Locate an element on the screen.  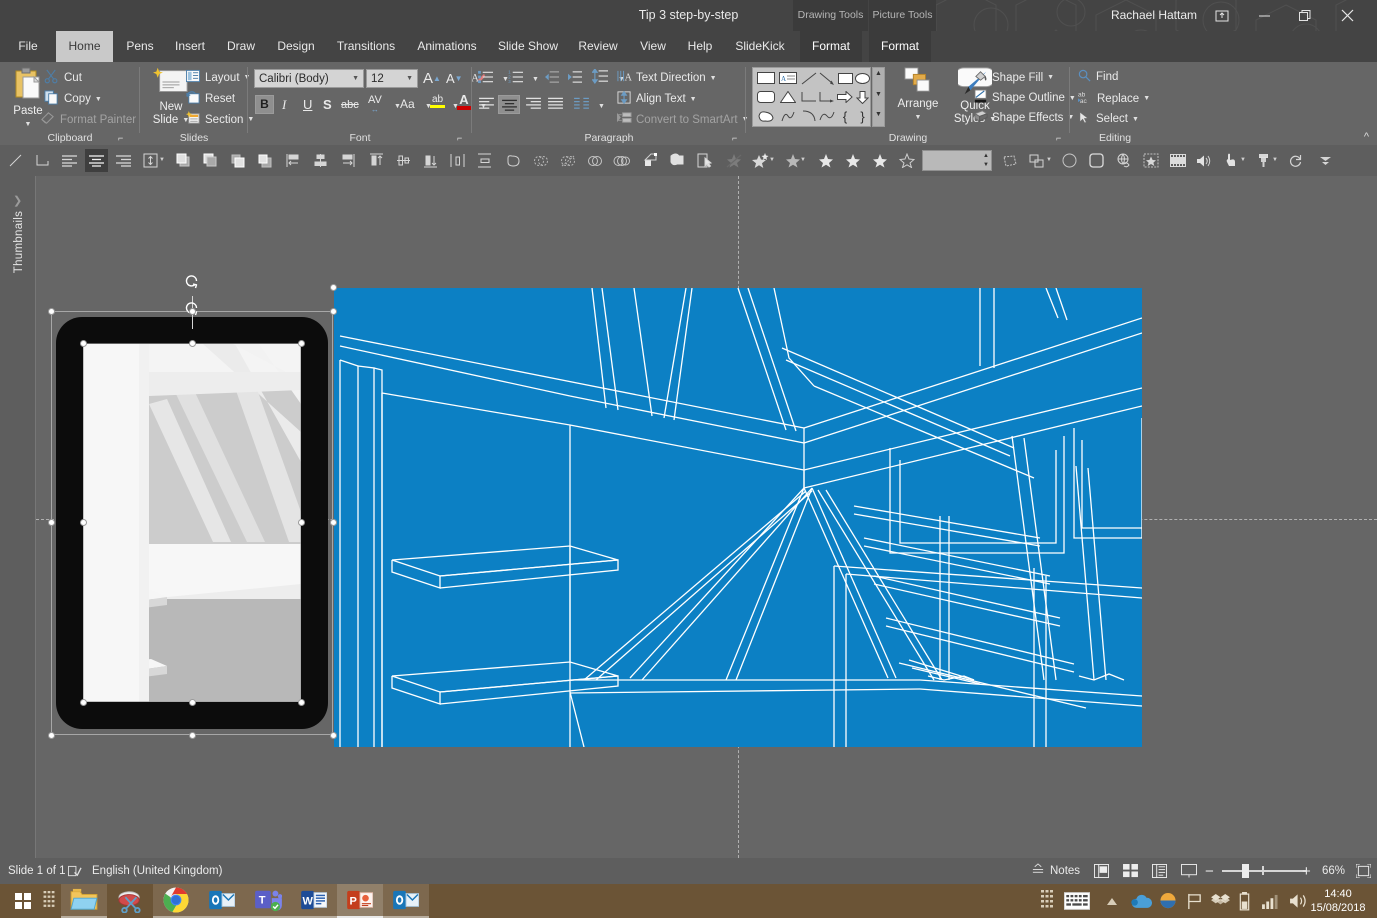
show-hidden-icons-icon is located at coordinates (1112, 901).